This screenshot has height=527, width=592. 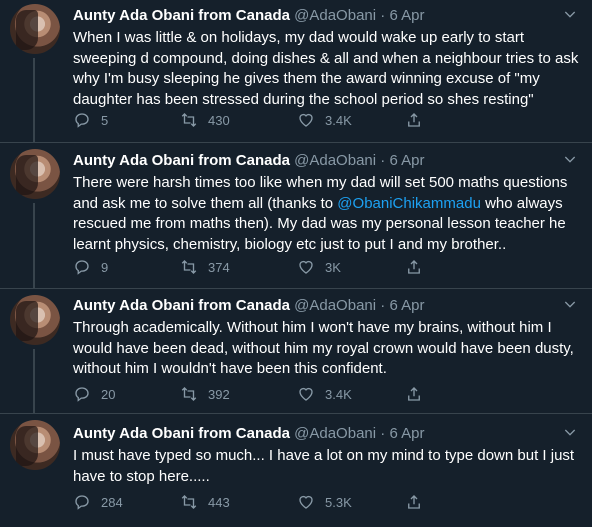 I want to click on retweet-count: 443, so click(x=219, y=502).